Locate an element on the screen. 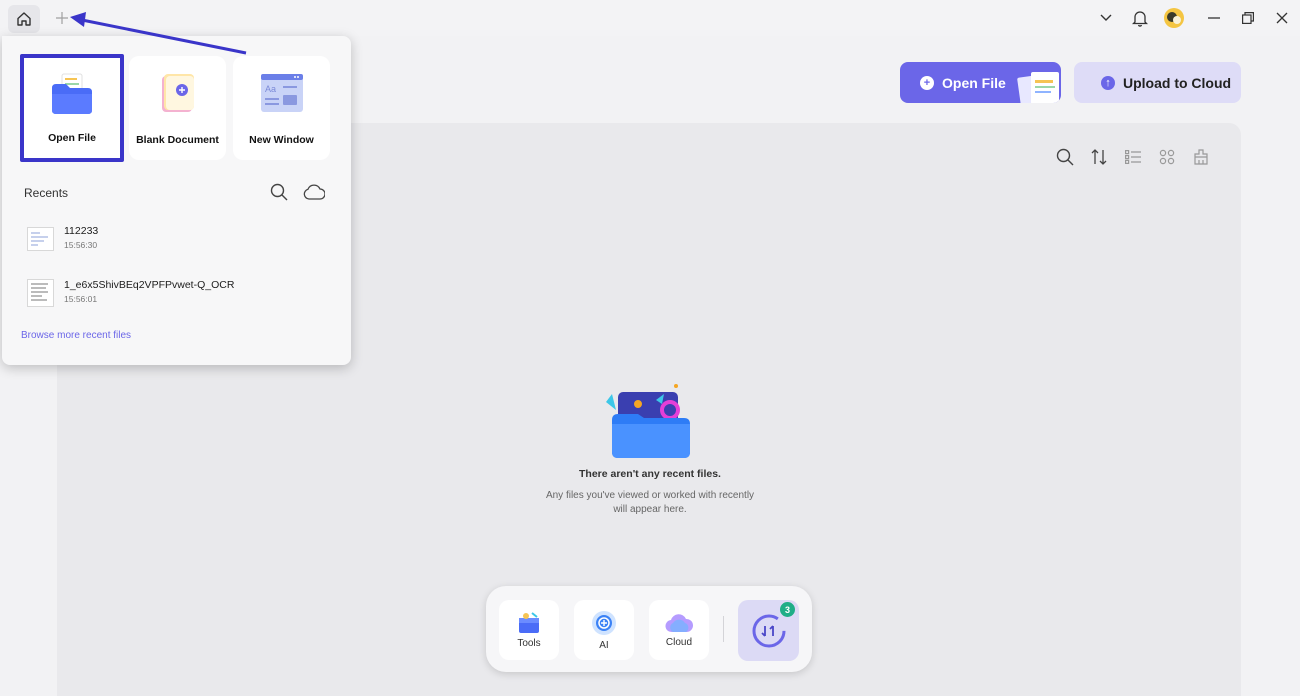 The height and width of the screenshot is (696, 1300). cloud-icon is located at coordinates (679, 622).